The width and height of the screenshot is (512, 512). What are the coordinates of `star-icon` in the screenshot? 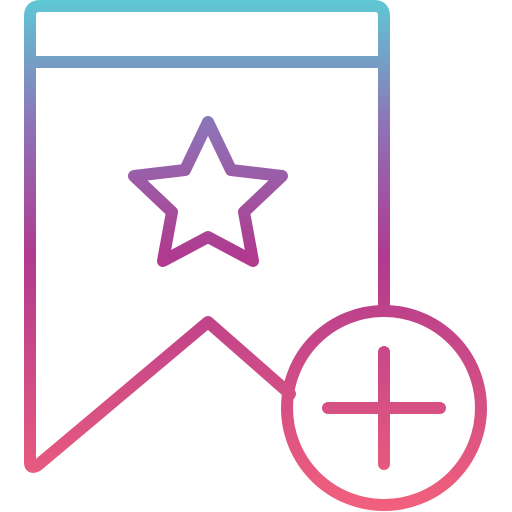 It's located at (208, 191).